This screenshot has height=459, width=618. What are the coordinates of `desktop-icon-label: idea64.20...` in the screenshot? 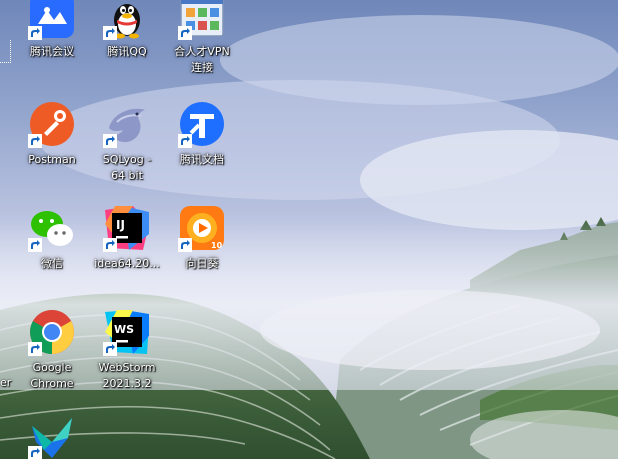 It's located at (127, 263).